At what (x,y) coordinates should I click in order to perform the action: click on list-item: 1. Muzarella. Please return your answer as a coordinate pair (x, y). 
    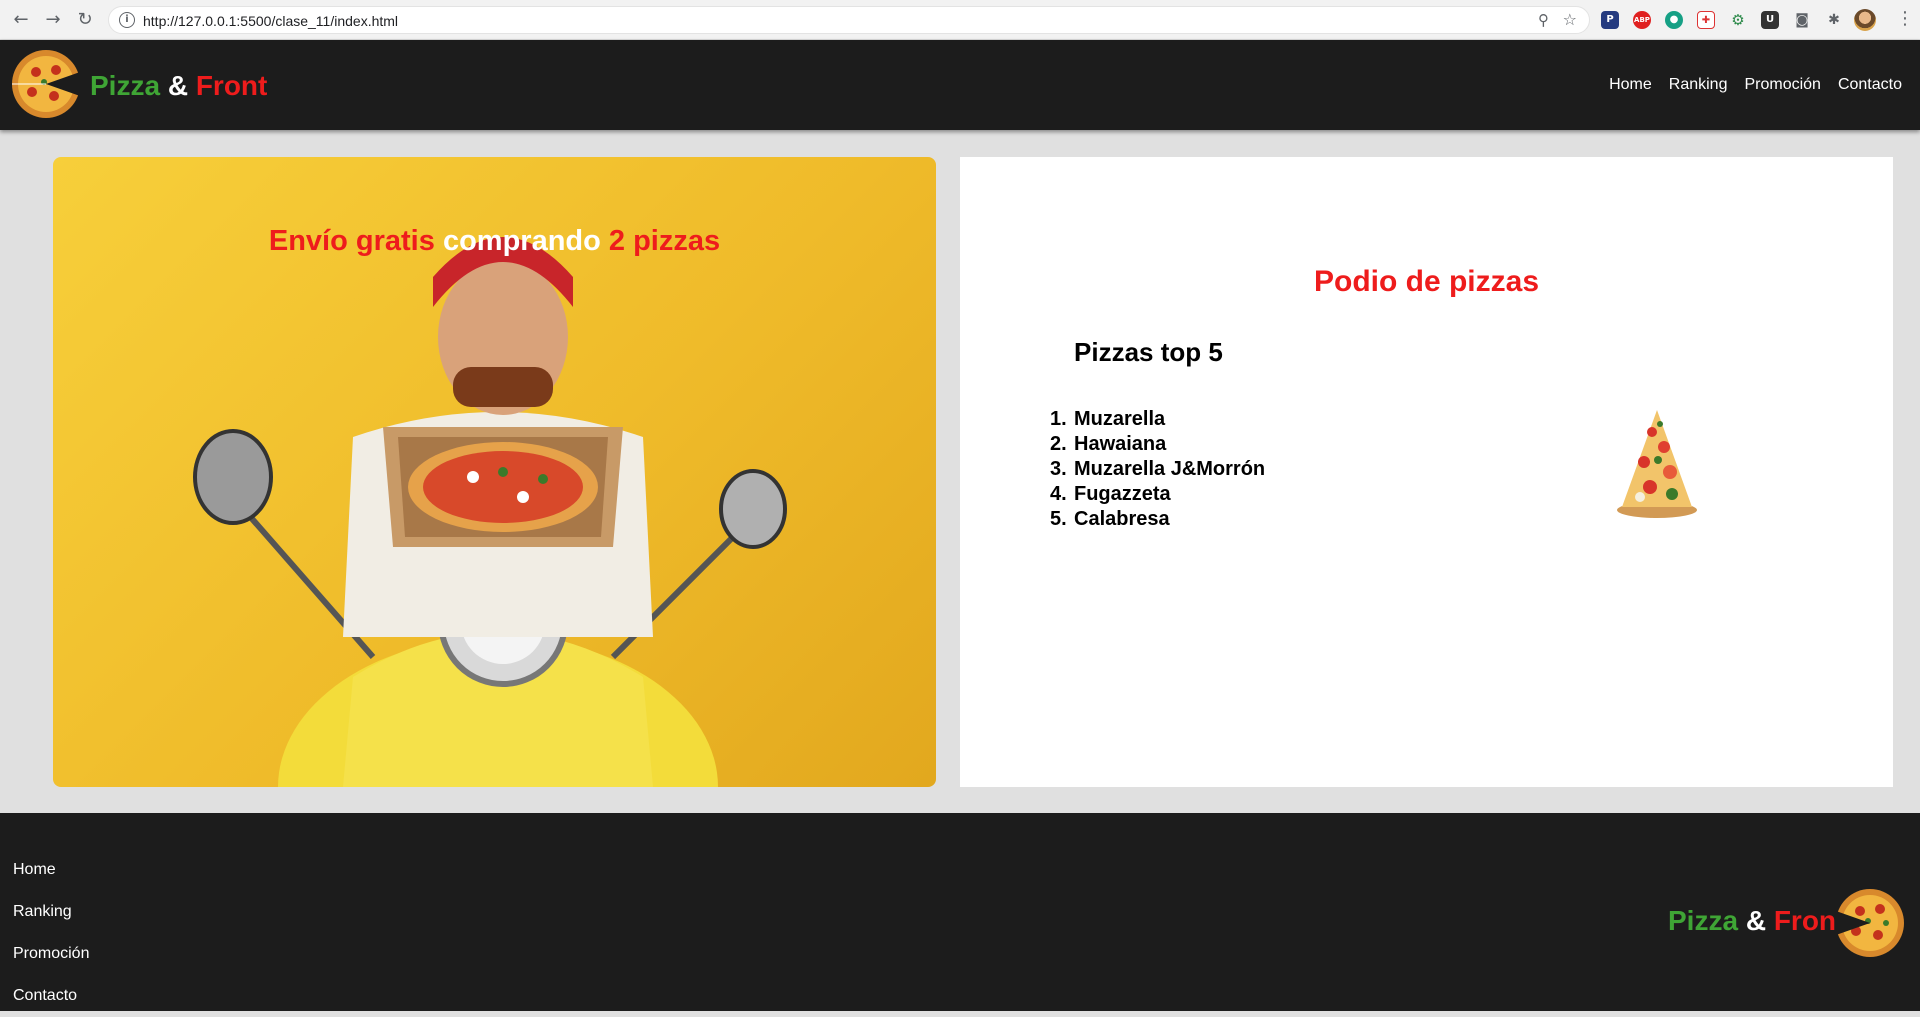
    Looking at the image, I should click on (1108, 419).